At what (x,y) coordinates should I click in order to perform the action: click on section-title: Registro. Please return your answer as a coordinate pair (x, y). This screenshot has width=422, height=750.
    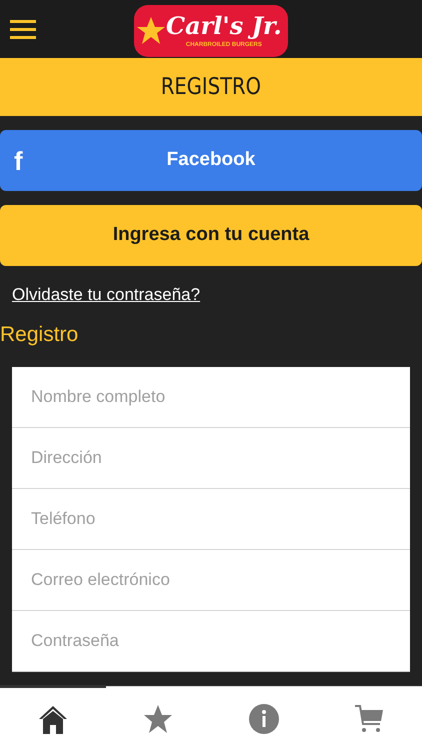
    Looking at the image, I should click on (40, 335).